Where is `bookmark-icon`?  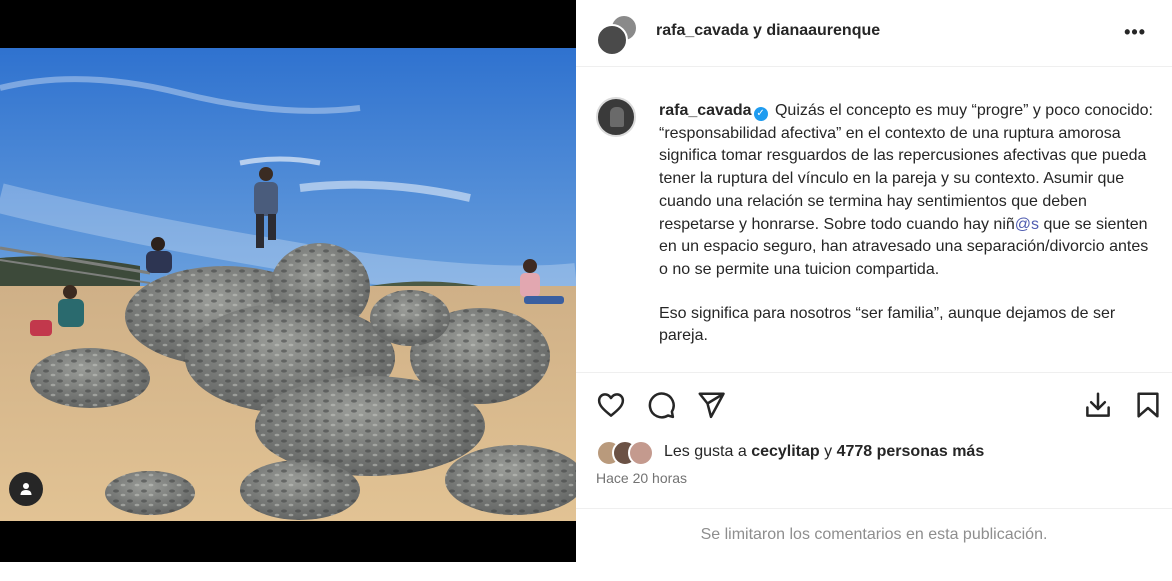
bookmark-icon is located at coordinates (1148, 405).